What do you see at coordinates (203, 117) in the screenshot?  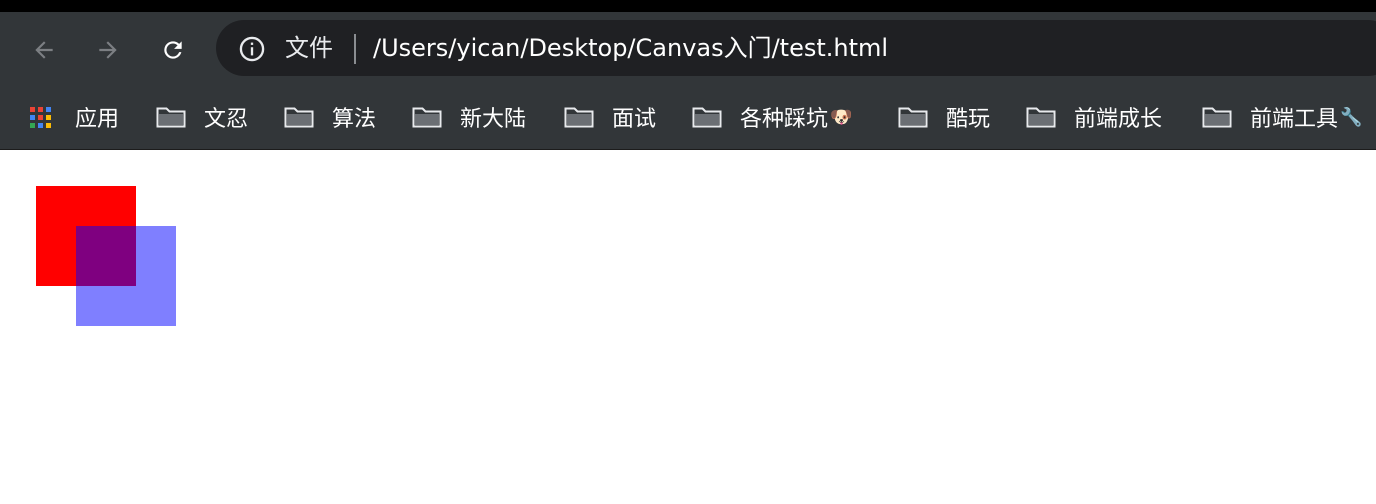 I see `bookmark-folder: 文忍` at bounding box center [203, 117].